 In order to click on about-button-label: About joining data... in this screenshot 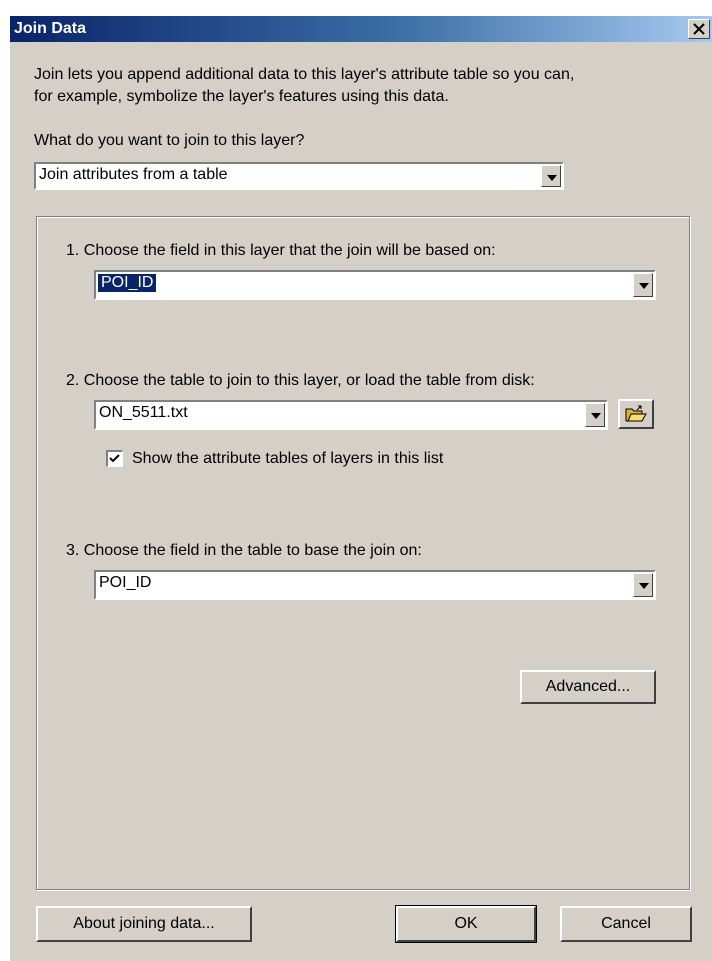, I will do `click(144, 923)`.